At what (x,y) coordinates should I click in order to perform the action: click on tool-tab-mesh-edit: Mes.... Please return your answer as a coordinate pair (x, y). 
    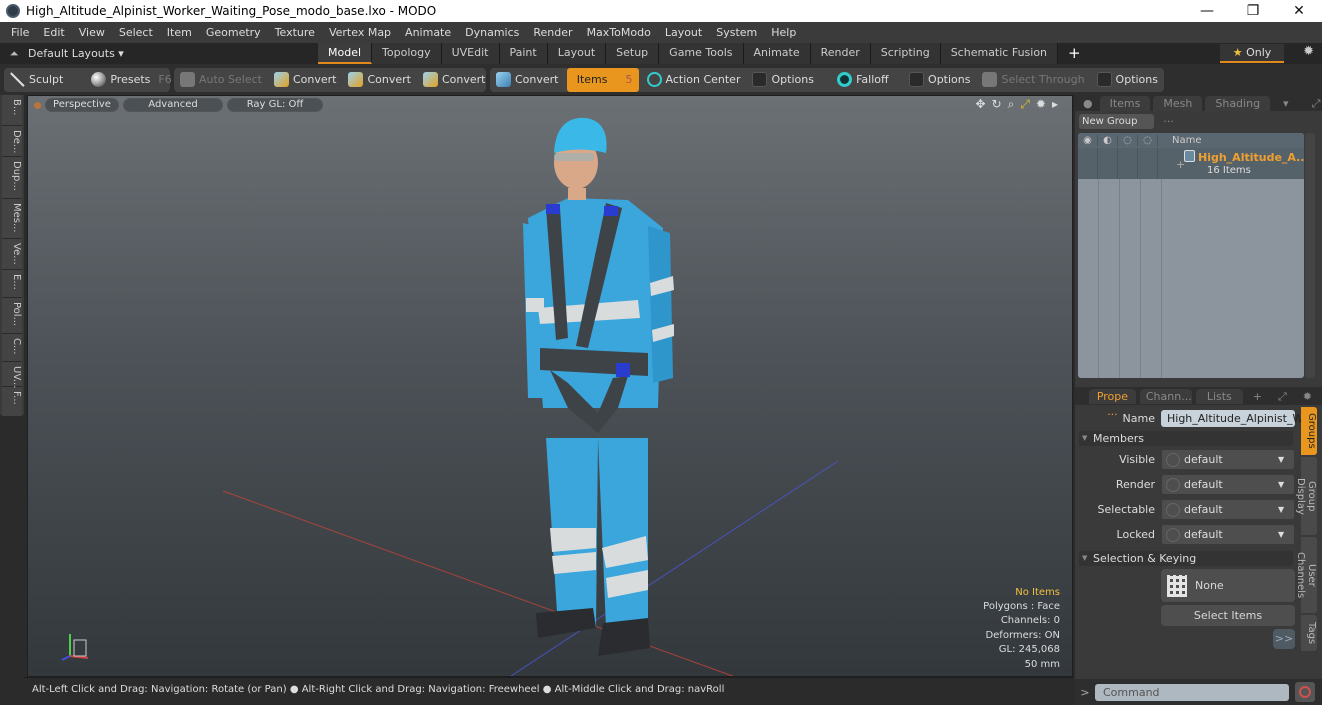
    Looking at the image, I should click on (12, 219).